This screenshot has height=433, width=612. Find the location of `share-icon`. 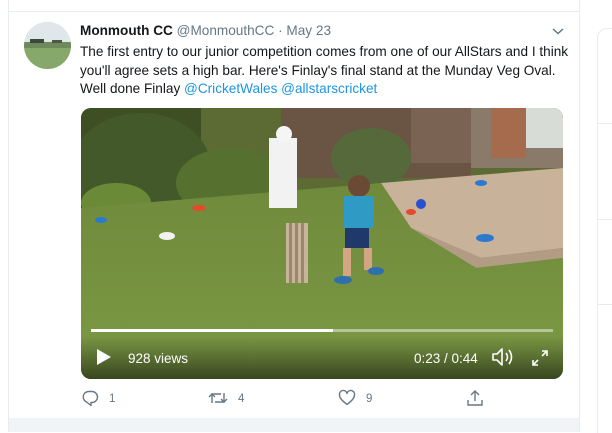

share-icon is located at coordinates (475, 399).